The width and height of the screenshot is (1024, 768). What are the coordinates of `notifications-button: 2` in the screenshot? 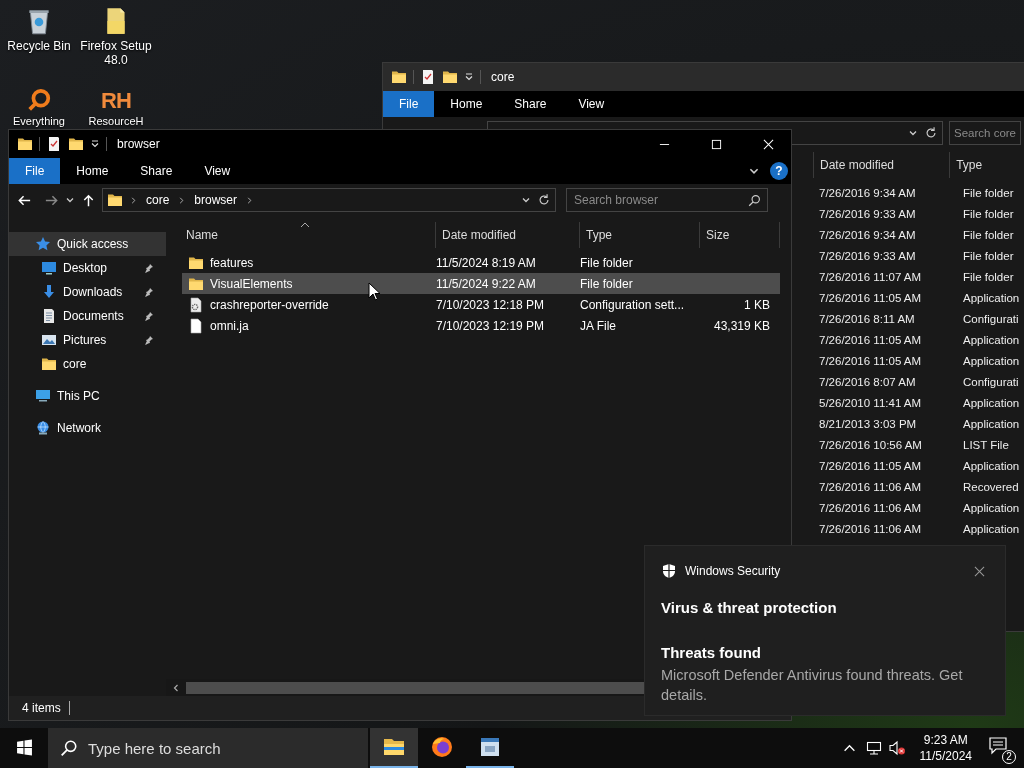 It's located at (1001, 748).